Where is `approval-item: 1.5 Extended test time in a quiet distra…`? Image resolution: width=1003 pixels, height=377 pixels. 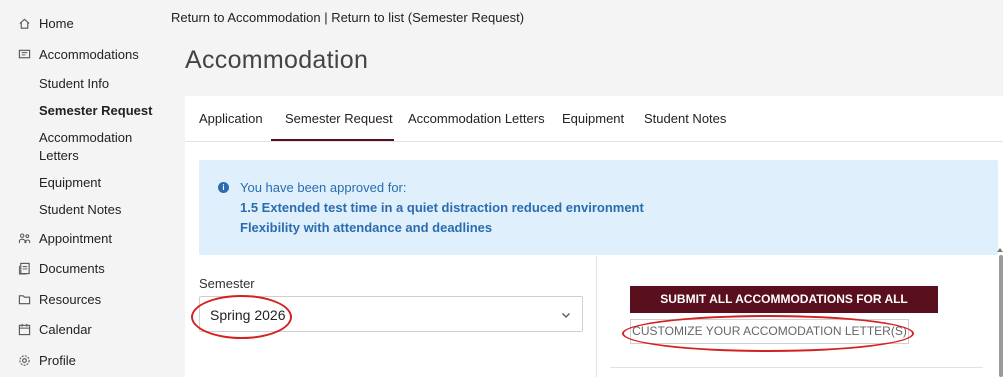
approval-item: 1.5 Extended test time in a quiet distra… is located at coordinates (442, 207).